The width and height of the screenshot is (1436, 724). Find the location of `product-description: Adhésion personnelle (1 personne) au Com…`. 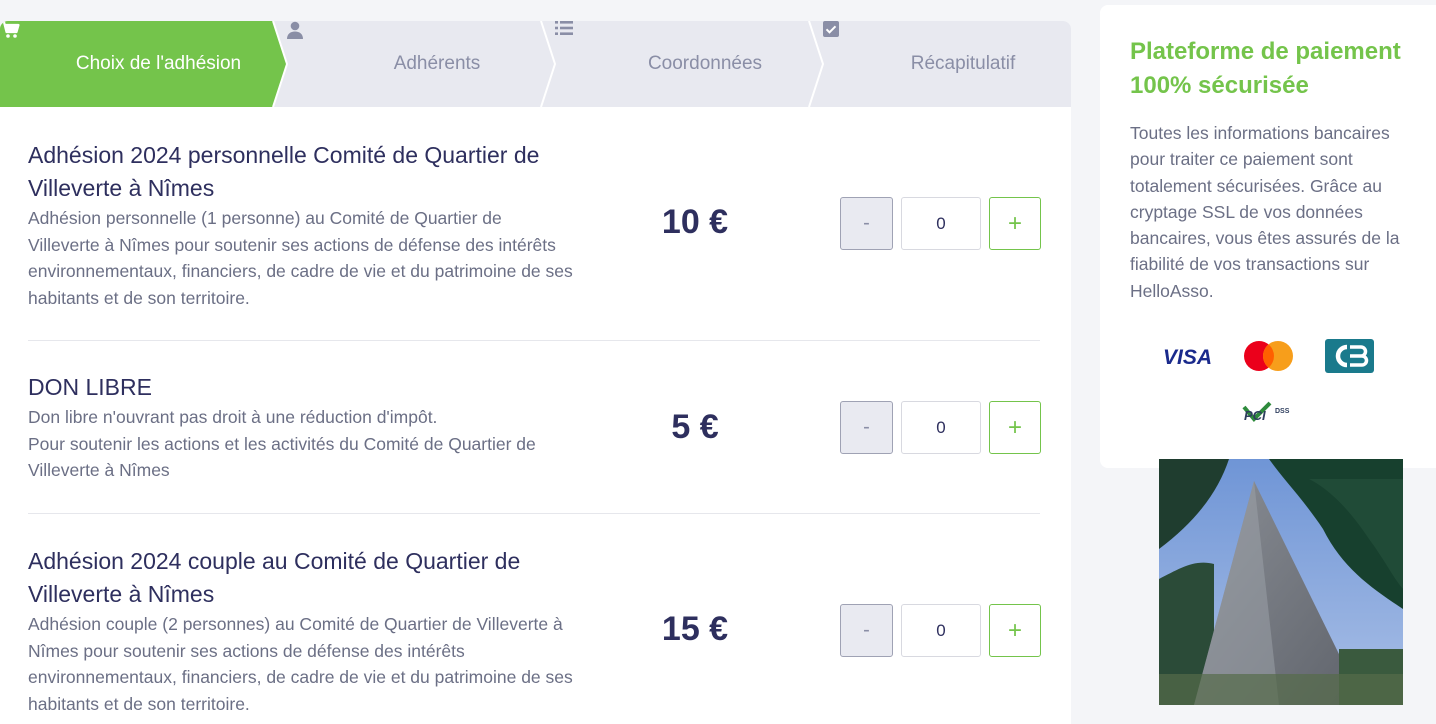

product-description: Adhésion personnelle (1 personne) au Com… is located at coordinates (300, 258).